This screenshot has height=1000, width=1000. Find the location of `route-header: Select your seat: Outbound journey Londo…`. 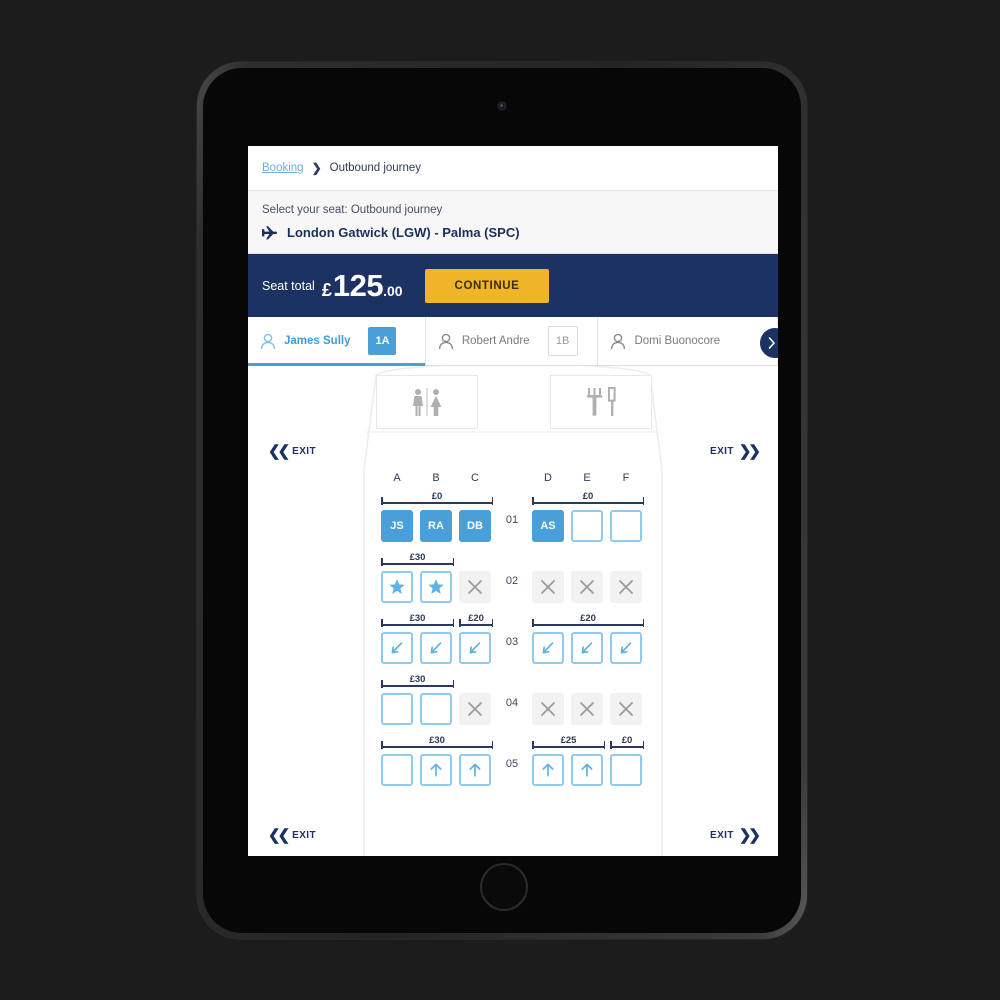

route-header: Select your seat: Outbound journey Londo… is located at coordinates (513, 222).